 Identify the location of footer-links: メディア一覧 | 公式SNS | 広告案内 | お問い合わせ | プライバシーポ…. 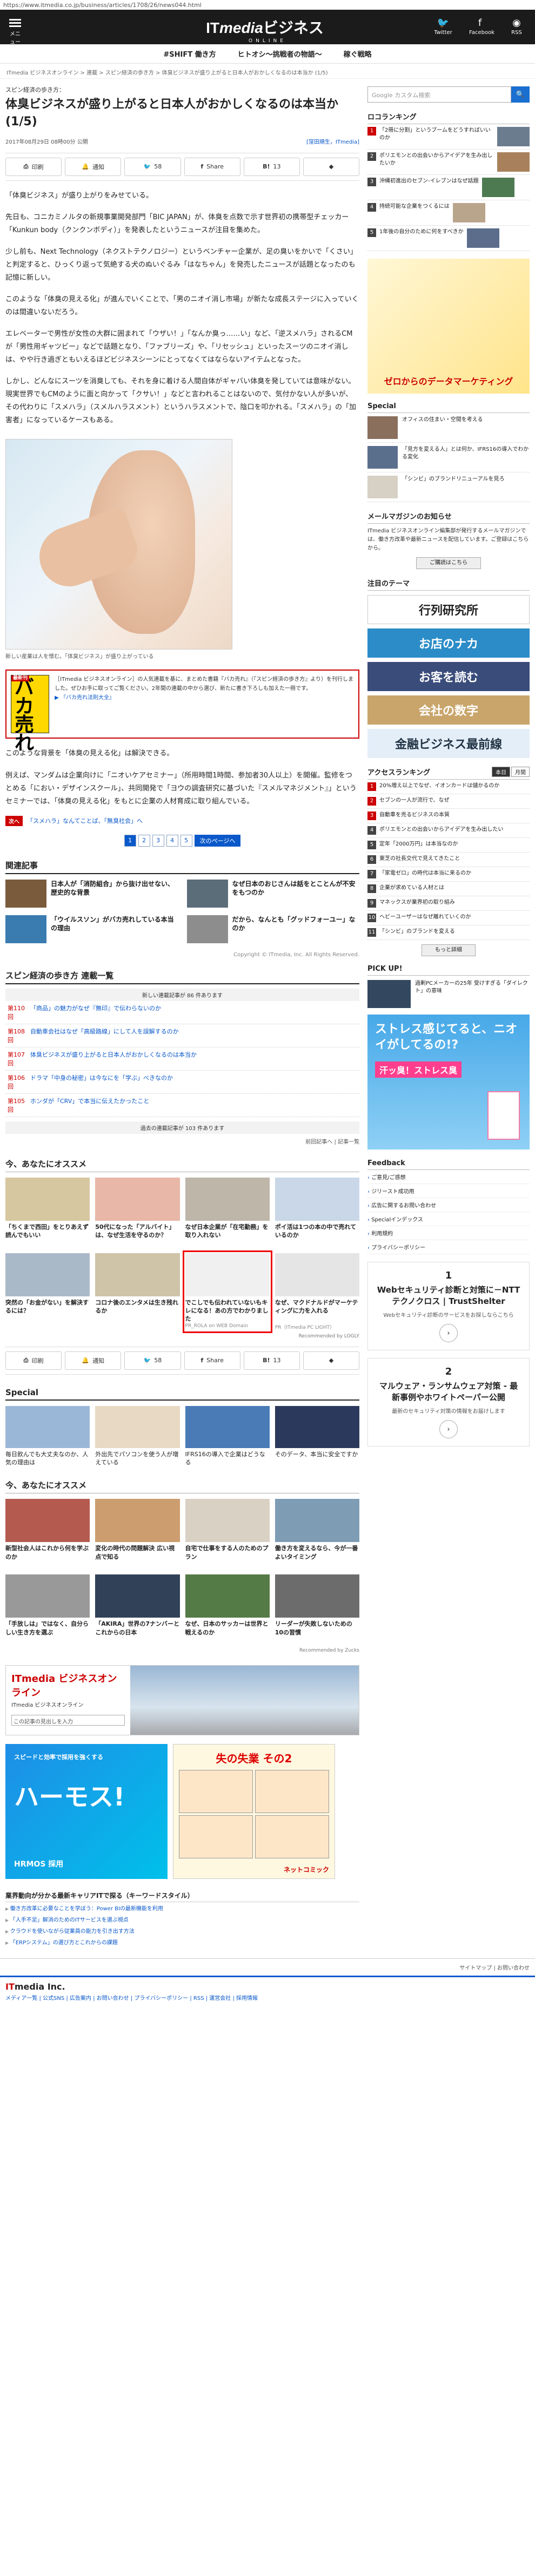
(267, 1998).